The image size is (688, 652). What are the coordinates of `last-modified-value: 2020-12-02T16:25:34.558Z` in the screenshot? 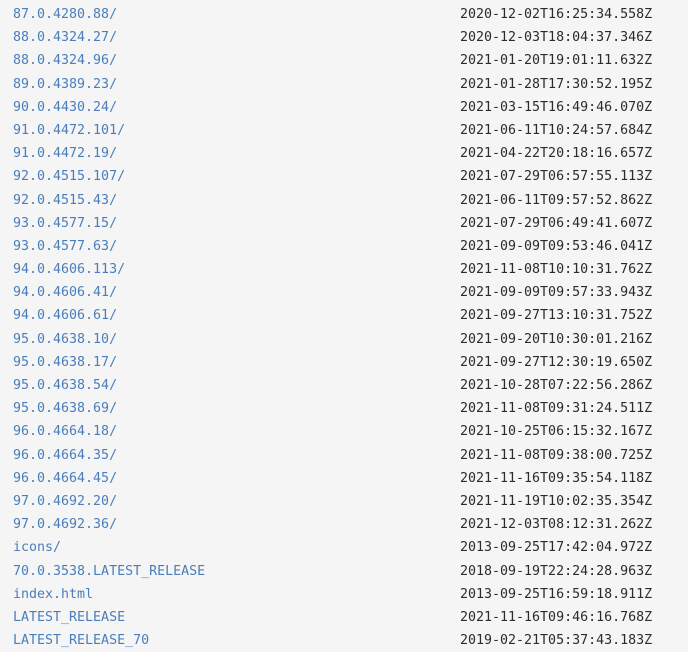 It's located at (556, 14).